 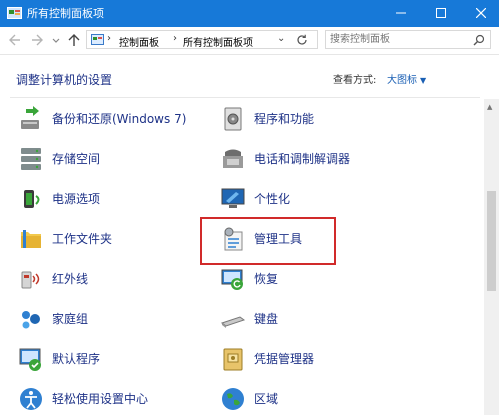 I want to click on item-label: 家庭组, so click(x=70, y=319).